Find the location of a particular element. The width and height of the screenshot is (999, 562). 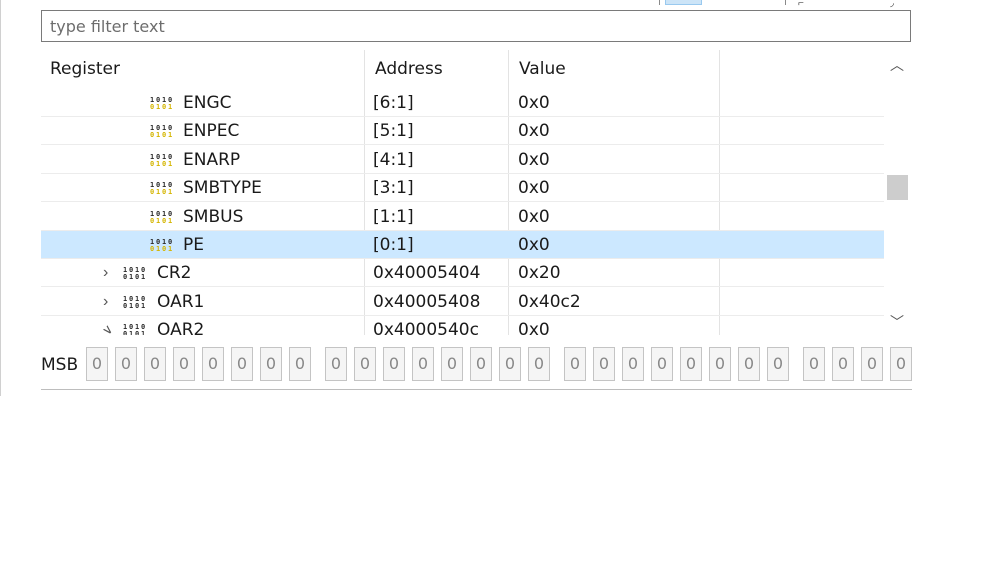

filter-input is located at coordinates (476, 26).